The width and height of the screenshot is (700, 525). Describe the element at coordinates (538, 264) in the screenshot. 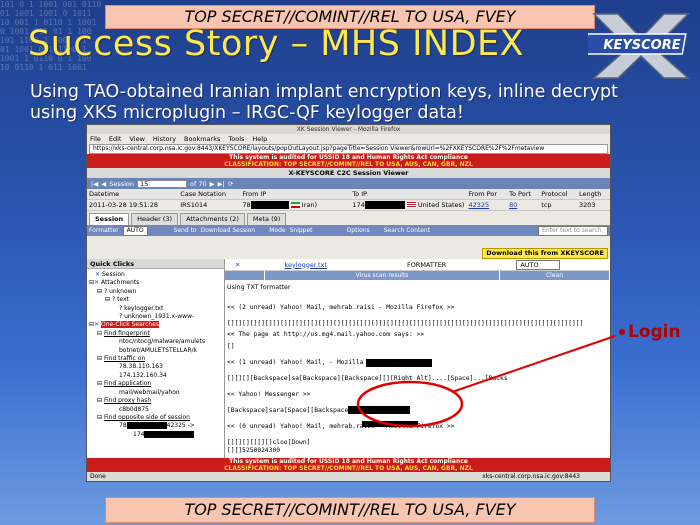

I see `attachment-format-select: AUTO` at that location.